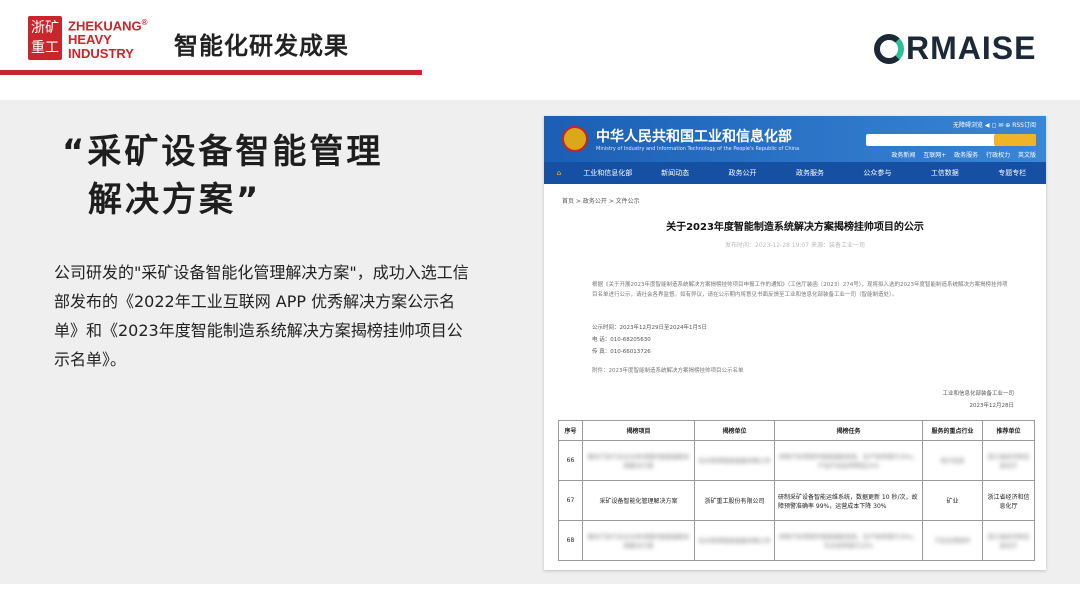  Describe the element at coordinates (1012, 173) in the screenshot. I see `gov-nav-item: 专题专栏` at that location.